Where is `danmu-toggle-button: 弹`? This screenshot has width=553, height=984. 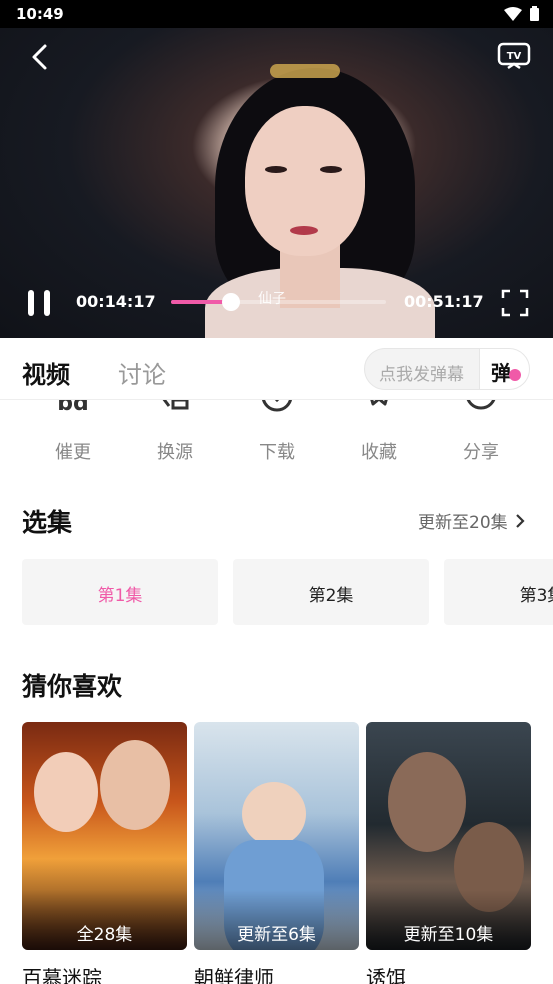
danmu-toggle-button: 弹 is located at coordinates (504, 369).